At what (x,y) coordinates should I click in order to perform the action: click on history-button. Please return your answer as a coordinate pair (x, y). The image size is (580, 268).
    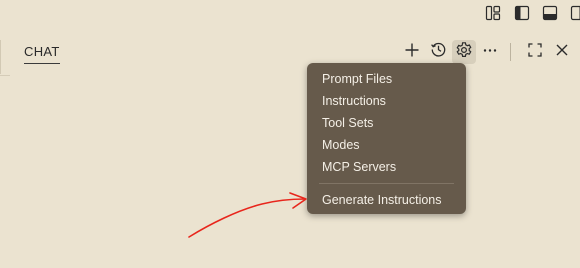
    Looking at the image, I should click on (438, 52).